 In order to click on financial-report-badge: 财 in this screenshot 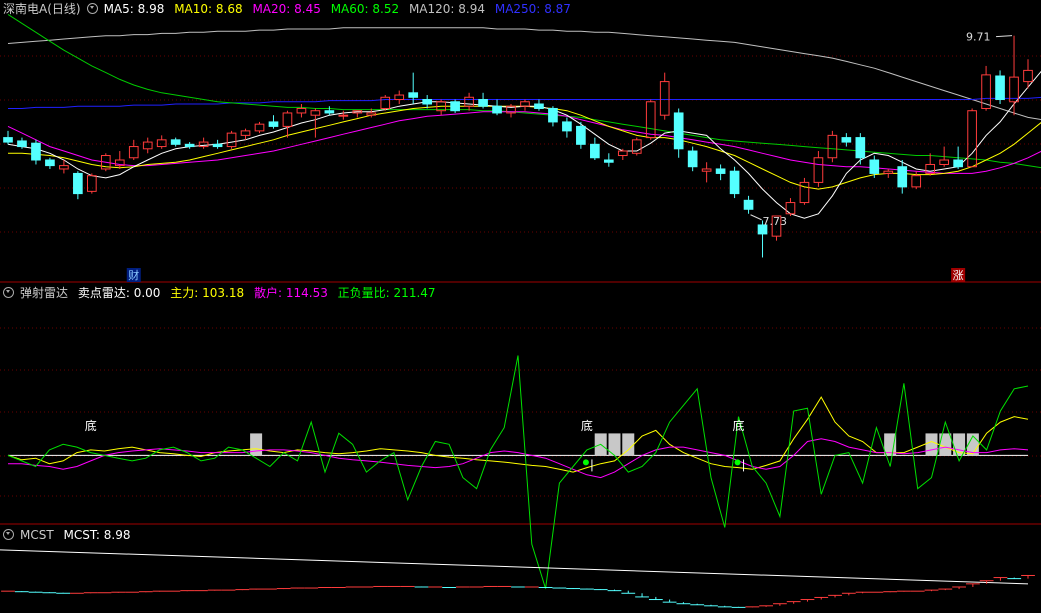, I will do `click(133, 275)`.